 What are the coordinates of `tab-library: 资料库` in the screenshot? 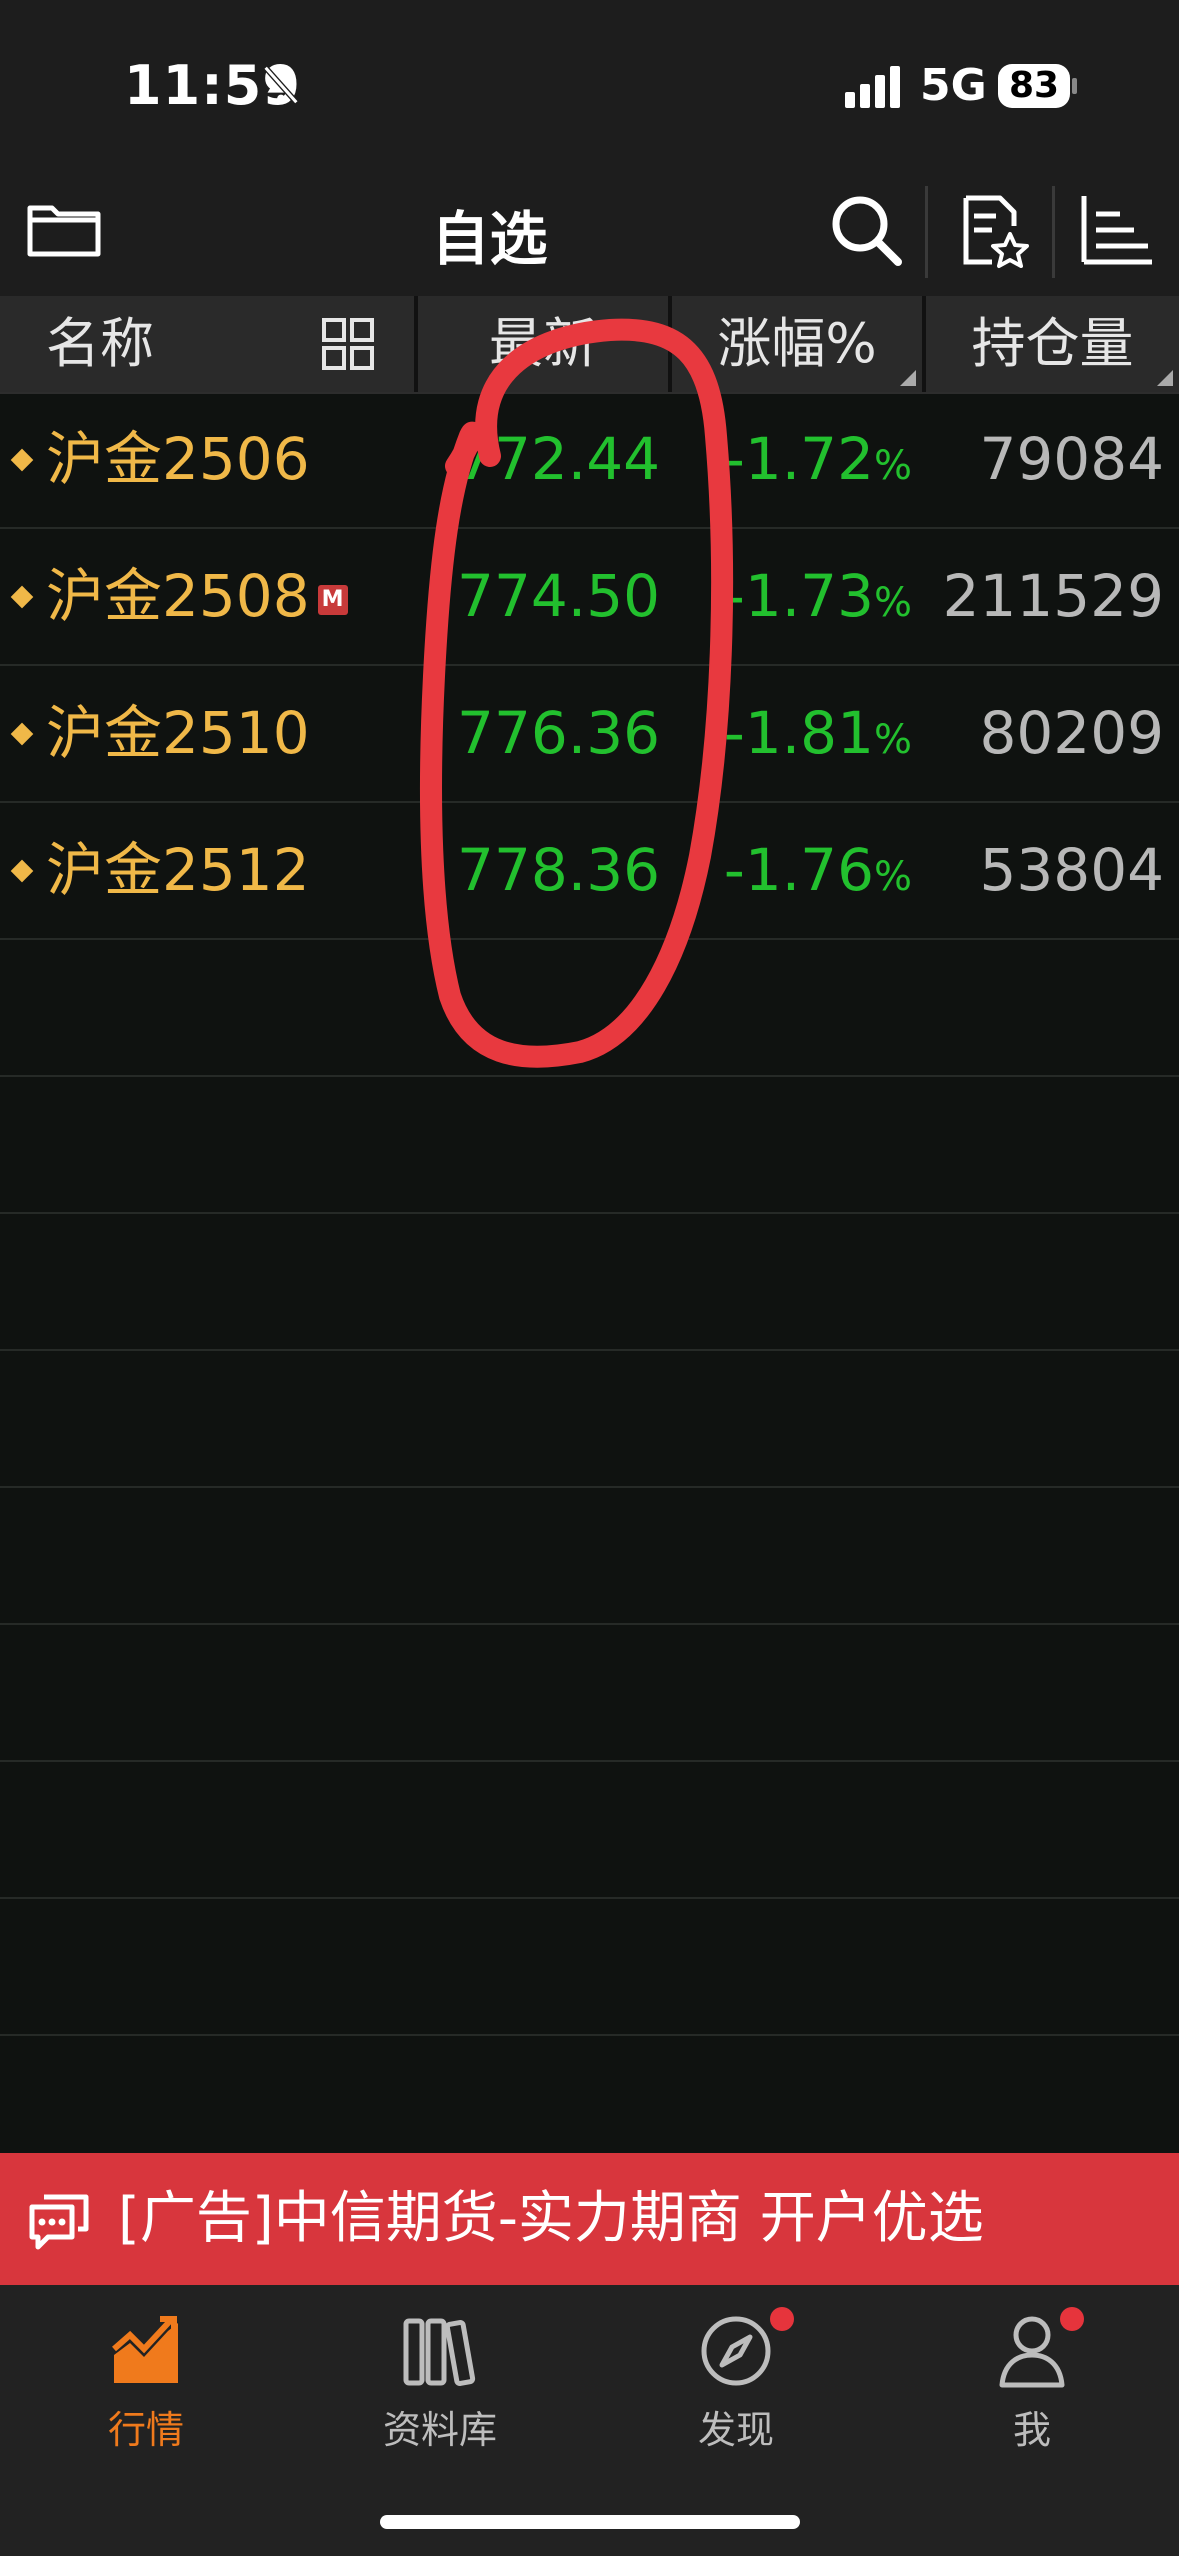 It's located at (440, 2383).